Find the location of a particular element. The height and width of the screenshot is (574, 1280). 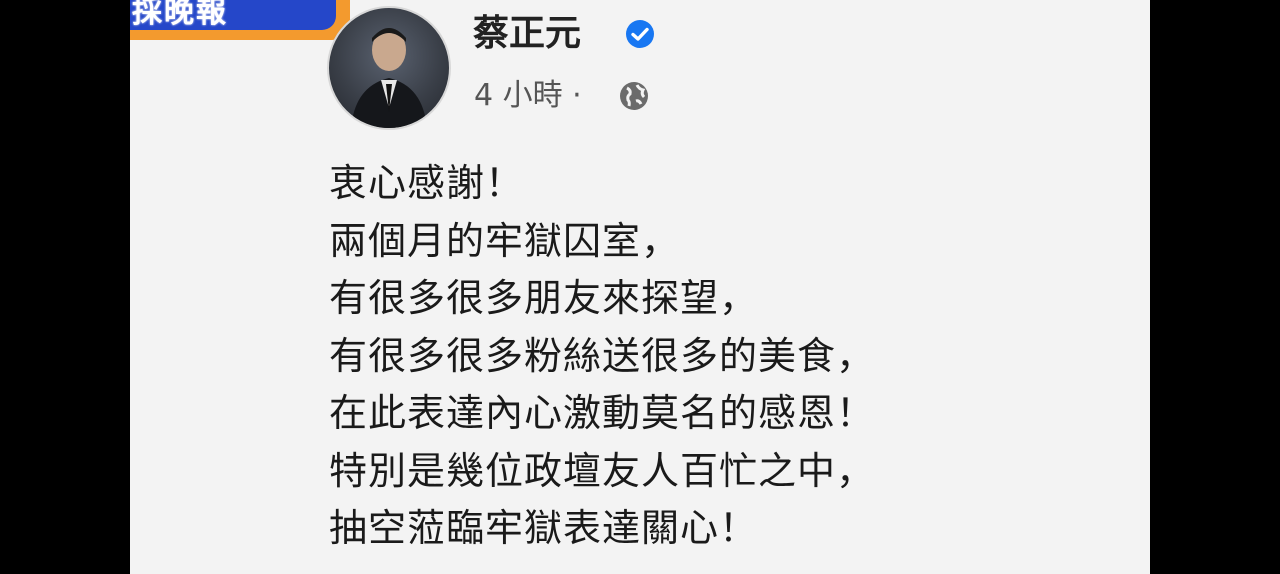

post-line: 有很多很多朋友來探望， is located at coordinates (544, 298).